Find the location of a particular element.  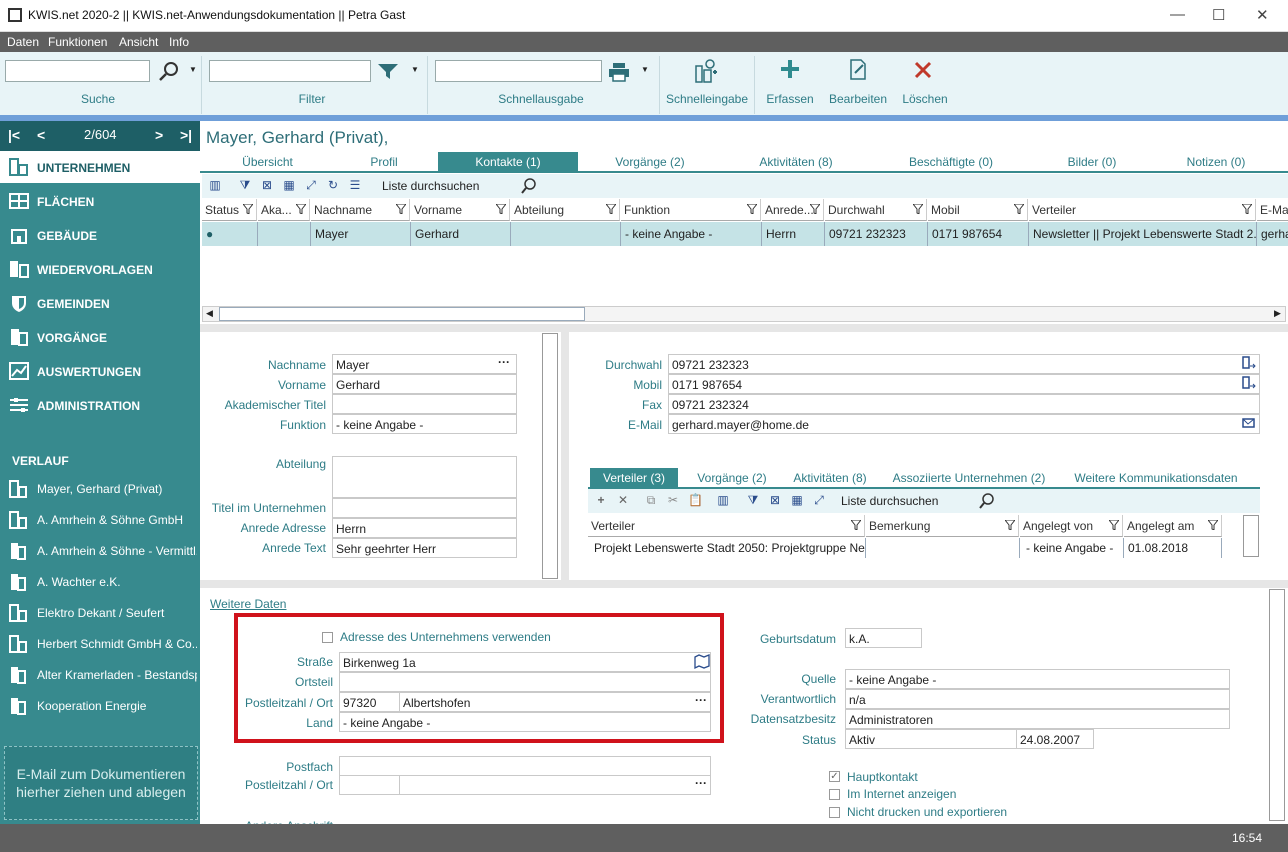

subcol-angelegt-von: Angelegt von is located at coordinates (1071, 526).